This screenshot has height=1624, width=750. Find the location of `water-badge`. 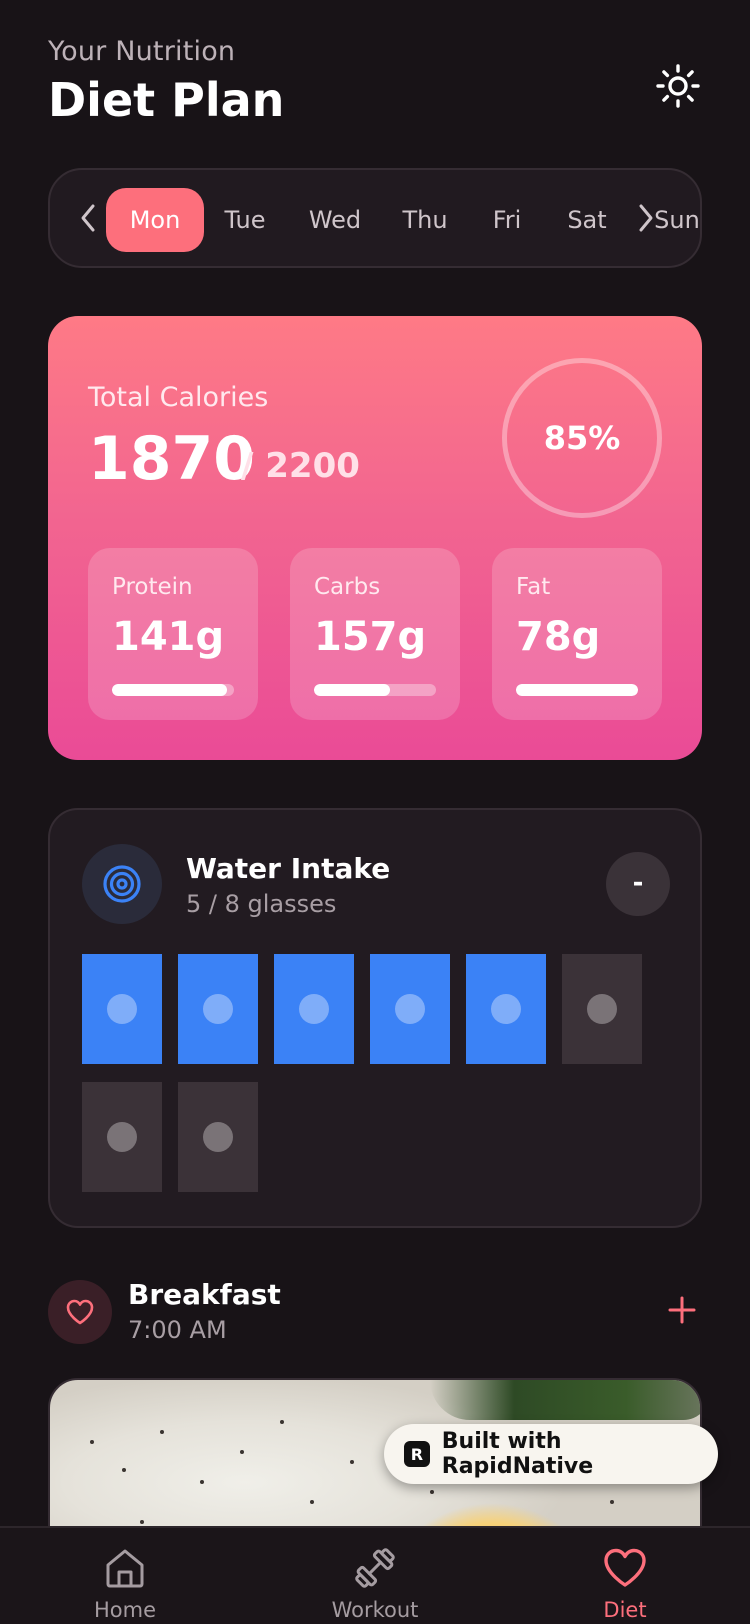

water-badge is located at coordinates (122, 884).